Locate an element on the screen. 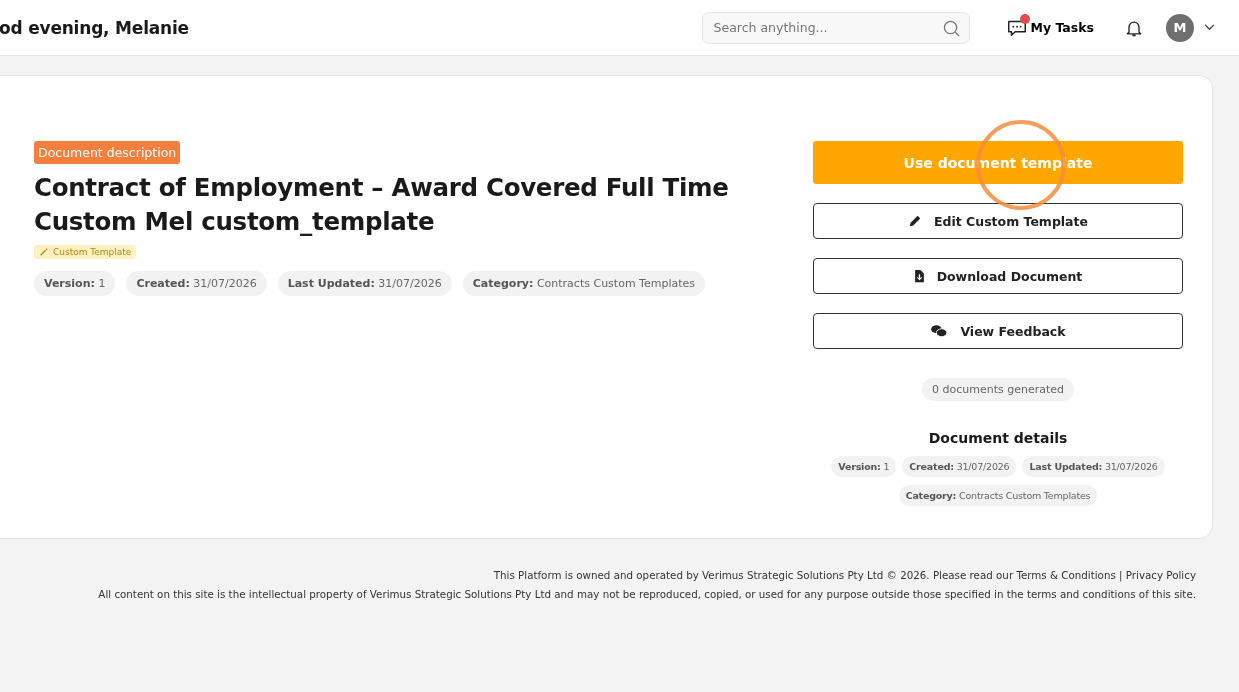 The width and height of the screenshot is (1239, 692). my-tasks-button: My Tasks is located at coordinates (1049, 27).